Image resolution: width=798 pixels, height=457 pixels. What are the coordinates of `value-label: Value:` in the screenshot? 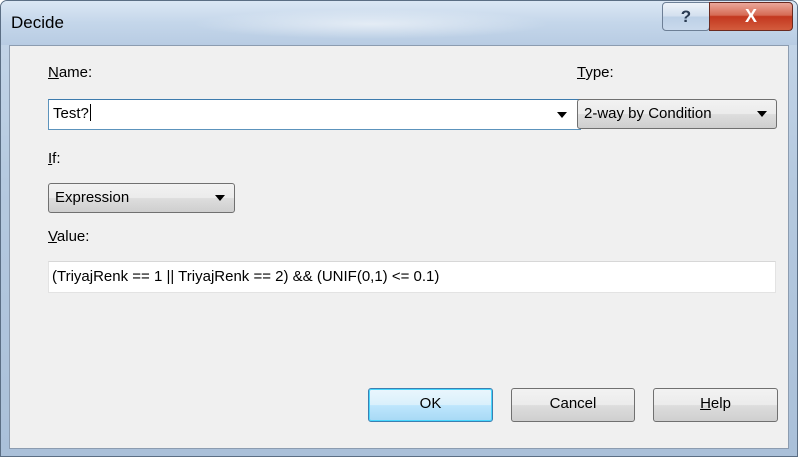 It's located at (69, 236).